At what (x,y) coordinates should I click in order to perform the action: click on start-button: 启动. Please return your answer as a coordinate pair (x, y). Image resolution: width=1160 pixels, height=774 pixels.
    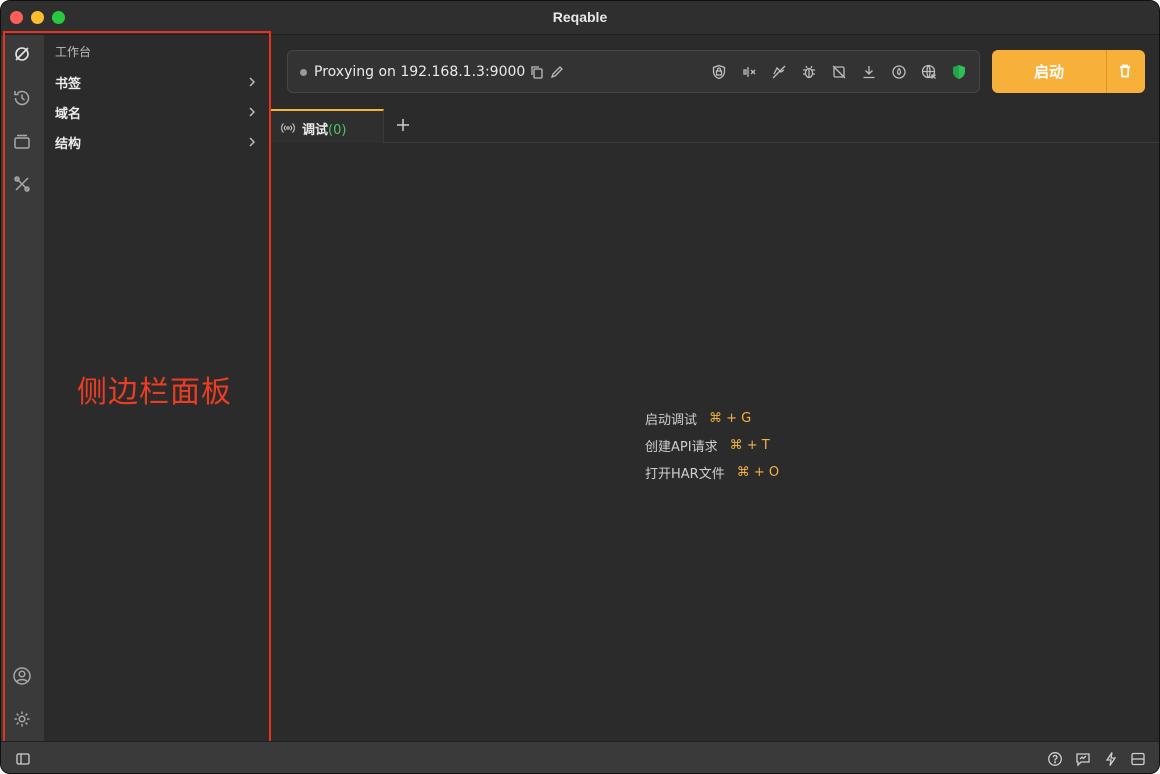
    Looking at the image, I should click on (1068, 71).